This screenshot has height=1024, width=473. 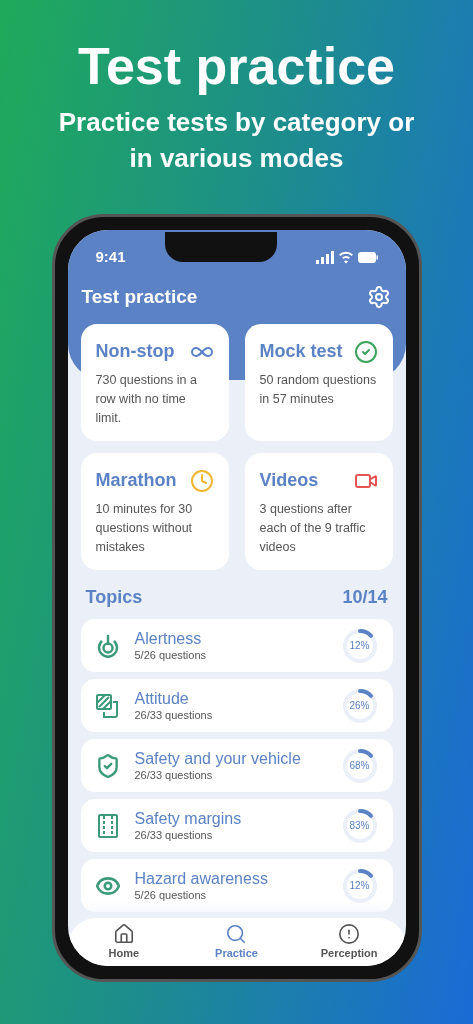 I want to click on mode-card: Videos 3 questions after each of the 9 traffic videos, so click(x=318, y=511).